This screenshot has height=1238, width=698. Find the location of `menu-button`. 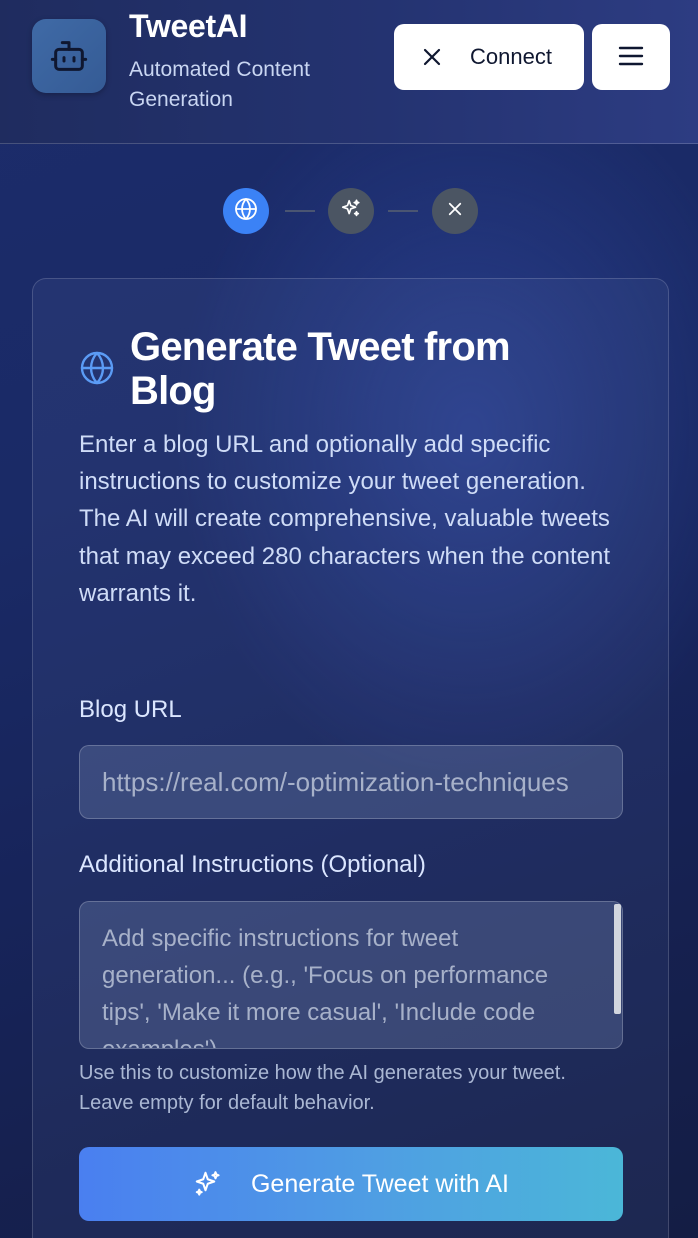

menu-button is located at coordinates (631, 57).